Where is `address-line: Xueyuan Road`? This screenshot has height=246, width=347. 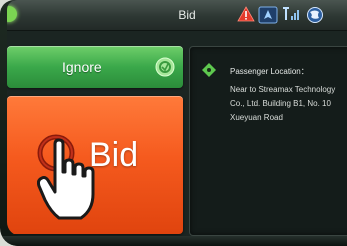
address-line: Xueyuan Road is located at coordinates (256, 117).